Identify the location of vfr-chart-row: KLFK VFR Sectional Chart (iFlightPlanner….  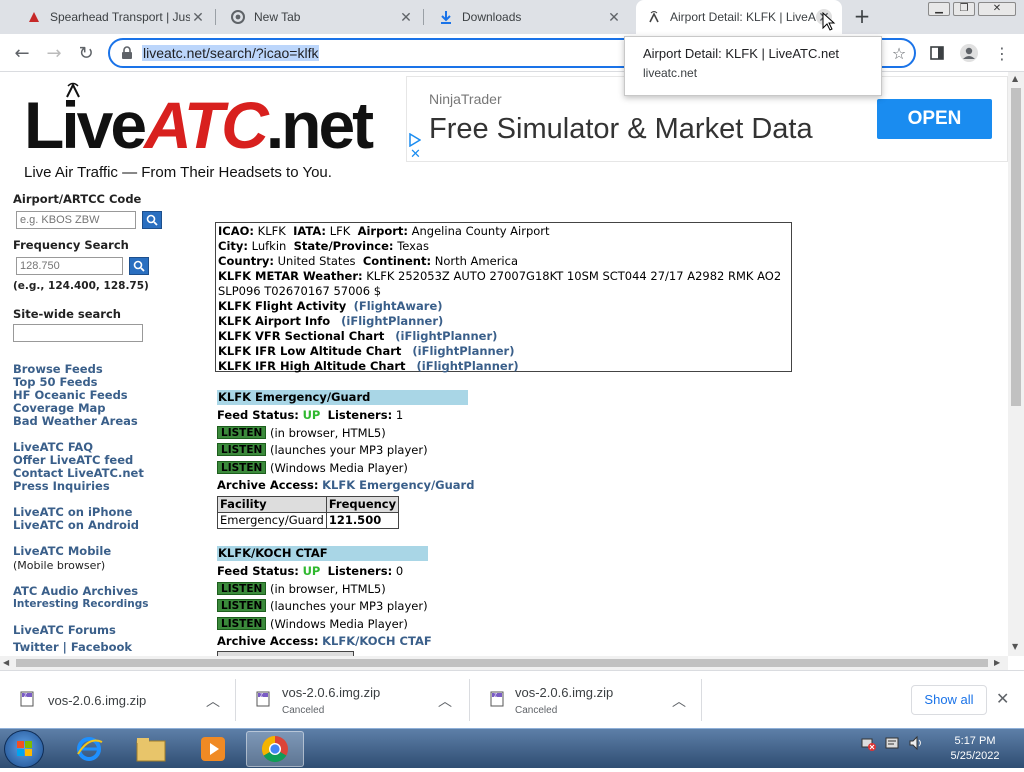
(358, 336).